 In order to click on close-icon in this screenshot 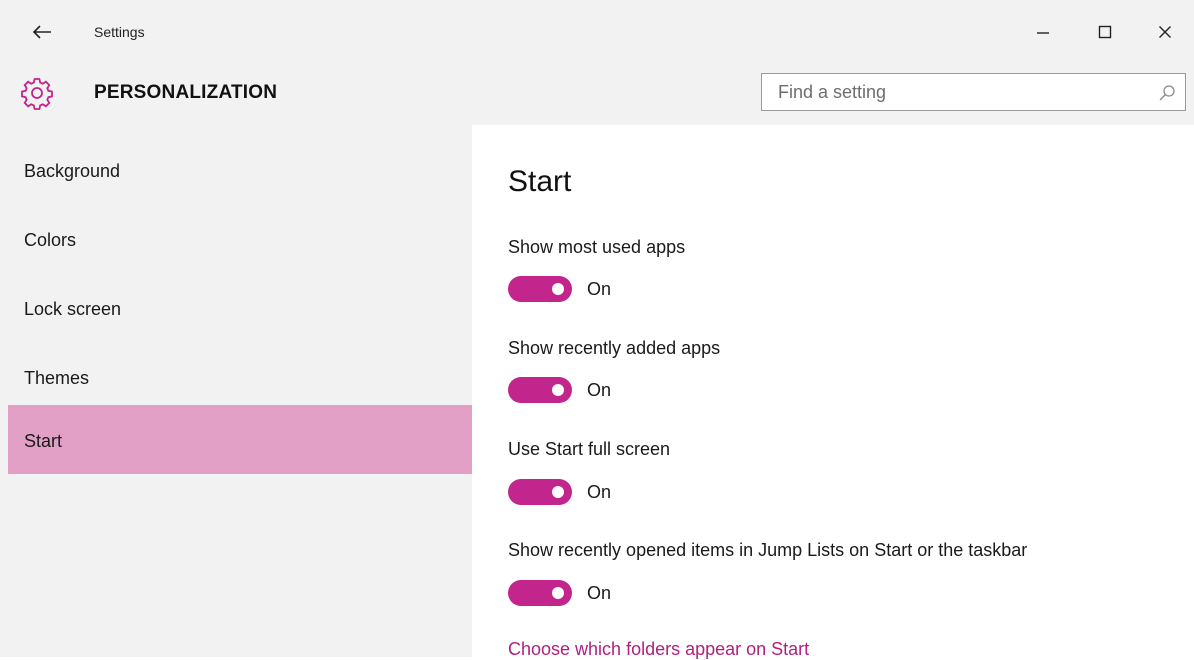, I will do `click(1165, 32)`.